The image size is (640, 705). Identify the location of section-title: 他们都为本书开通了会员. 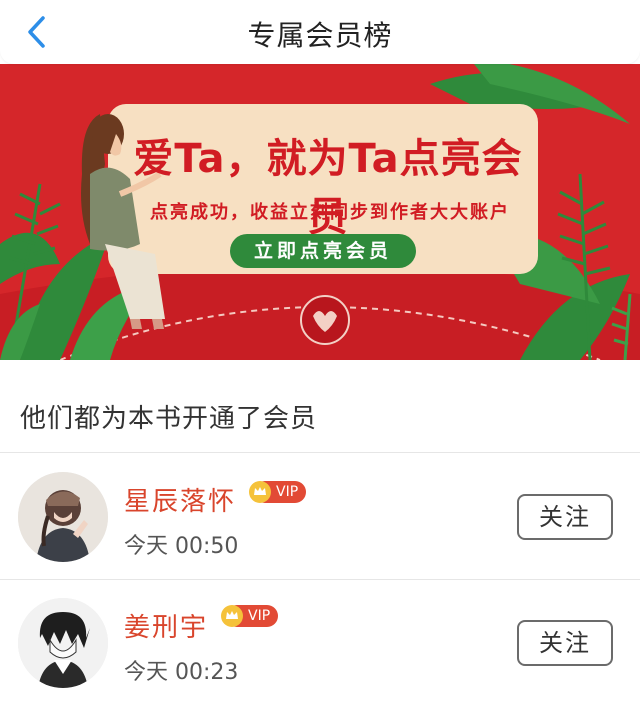
(169, 419).